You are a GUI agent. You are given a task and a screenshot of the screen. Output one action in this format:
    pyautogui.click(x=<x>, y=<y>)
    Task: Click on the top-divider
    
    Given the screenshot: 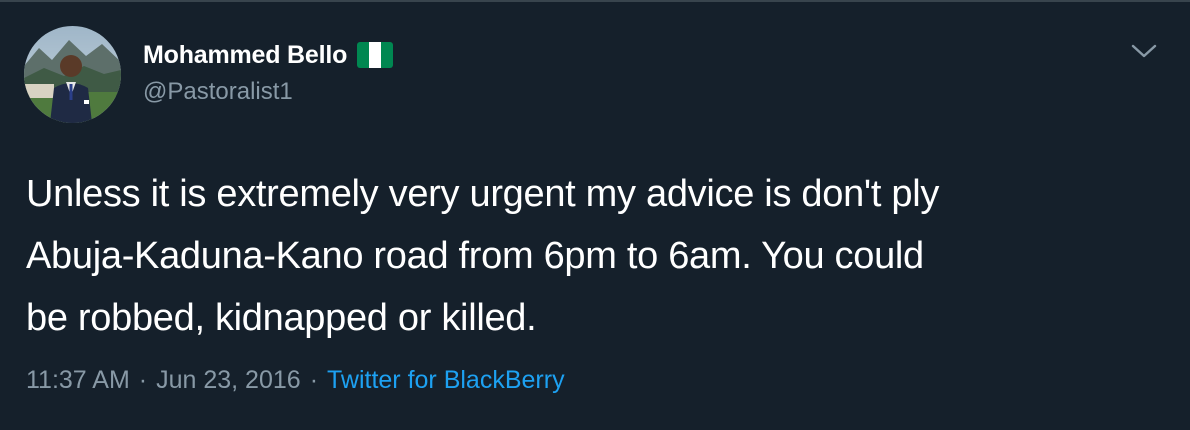 What is the action you would take?
    pyautogui.click(x=595, y=1)
    